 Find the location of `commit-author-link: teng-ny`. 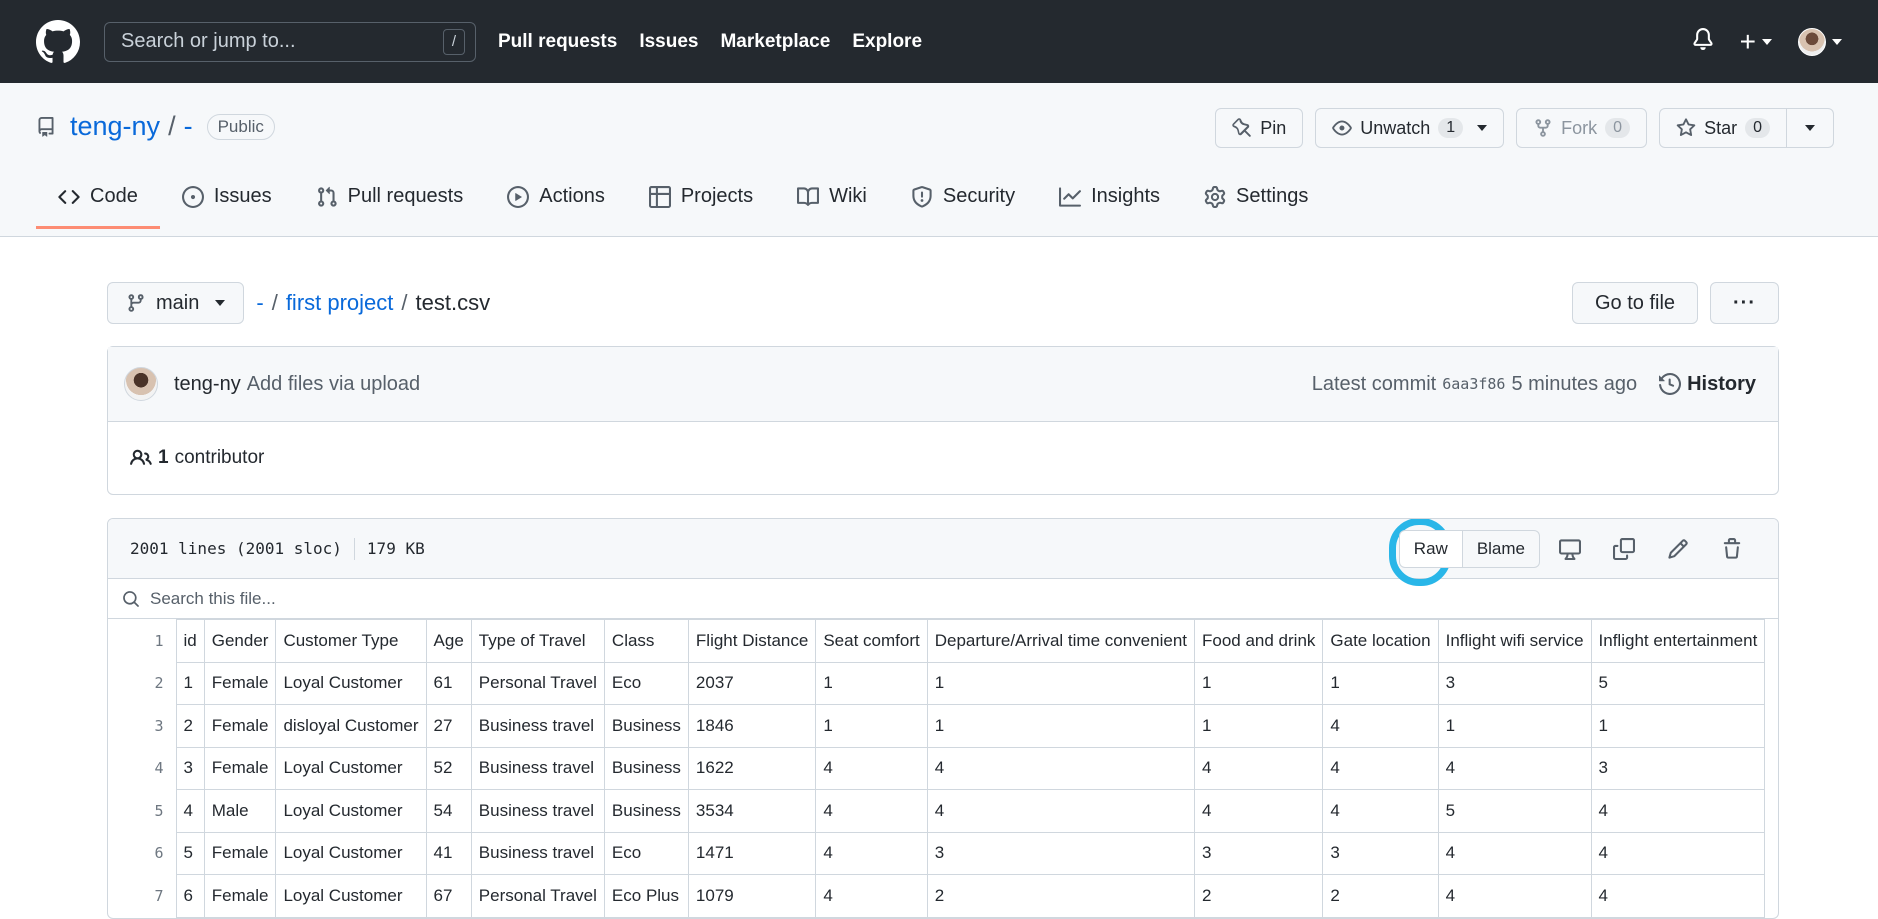

commit-author-link: teng-ny is located at coordinates (207, 384).